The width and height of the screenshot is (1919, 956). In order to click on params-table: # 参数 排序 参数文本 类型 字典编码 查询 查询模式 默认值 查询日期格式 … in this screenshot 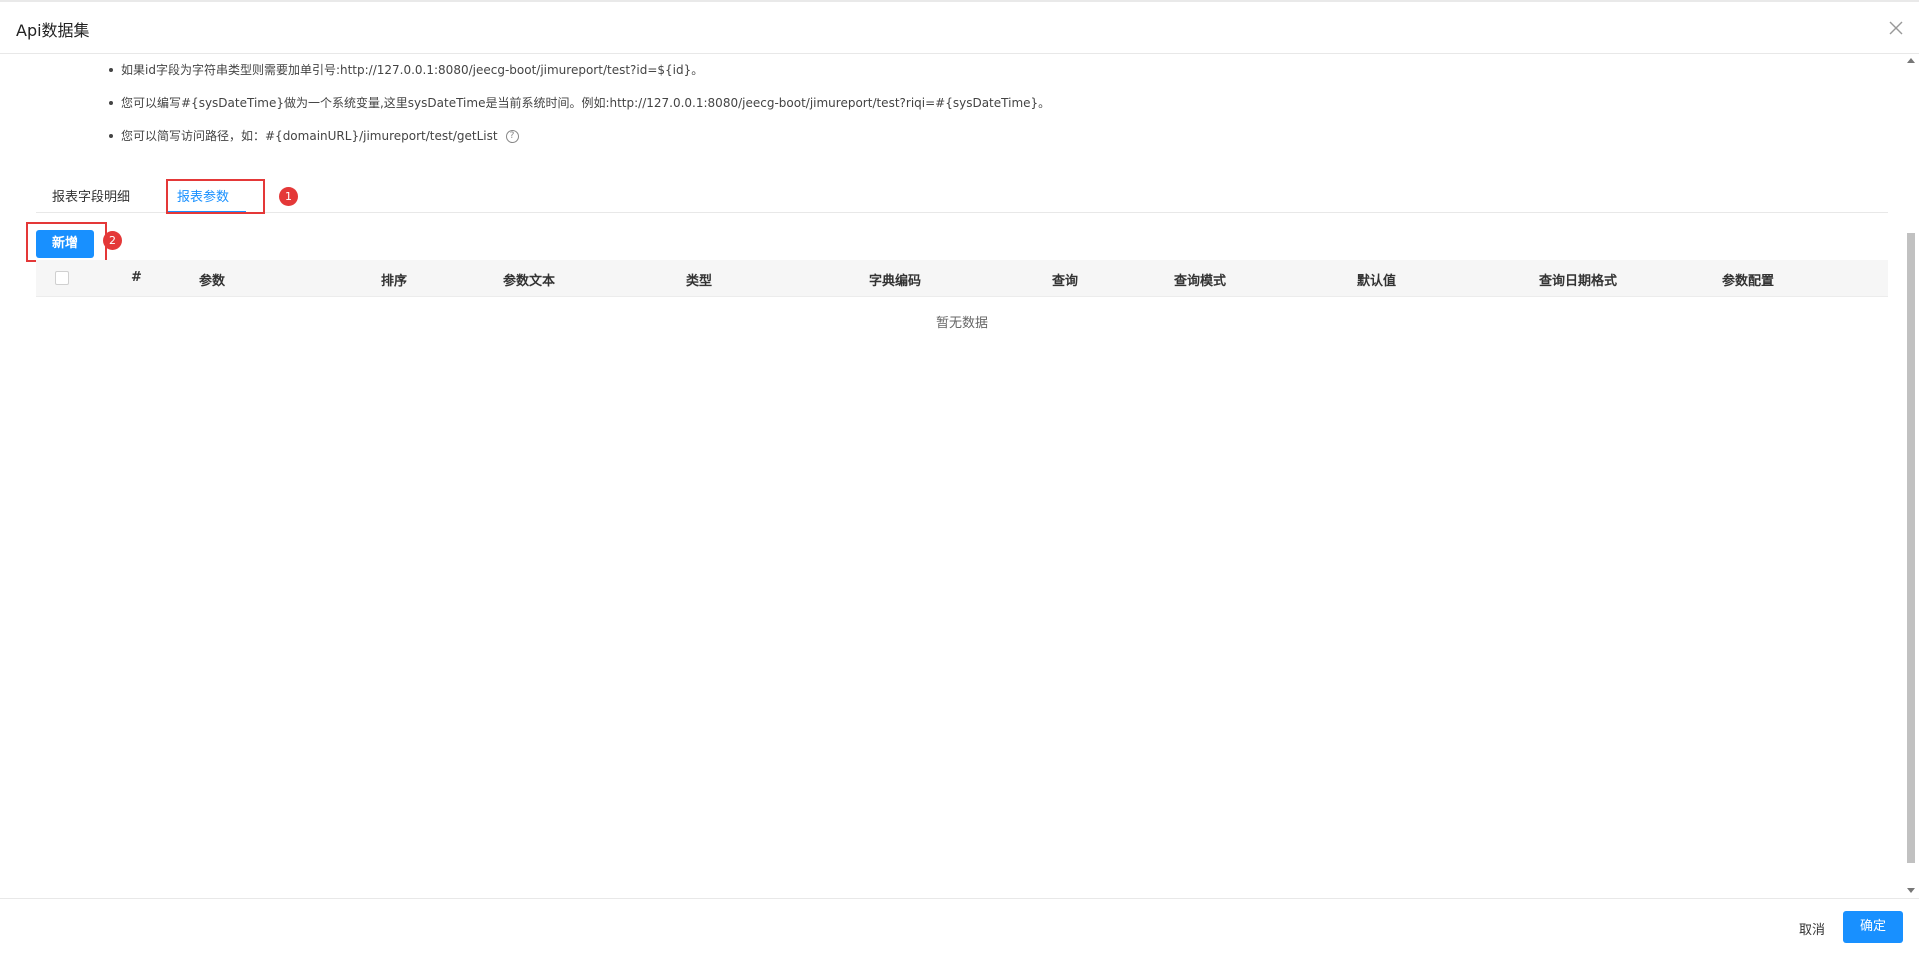, I will do `click(962, 295)`.